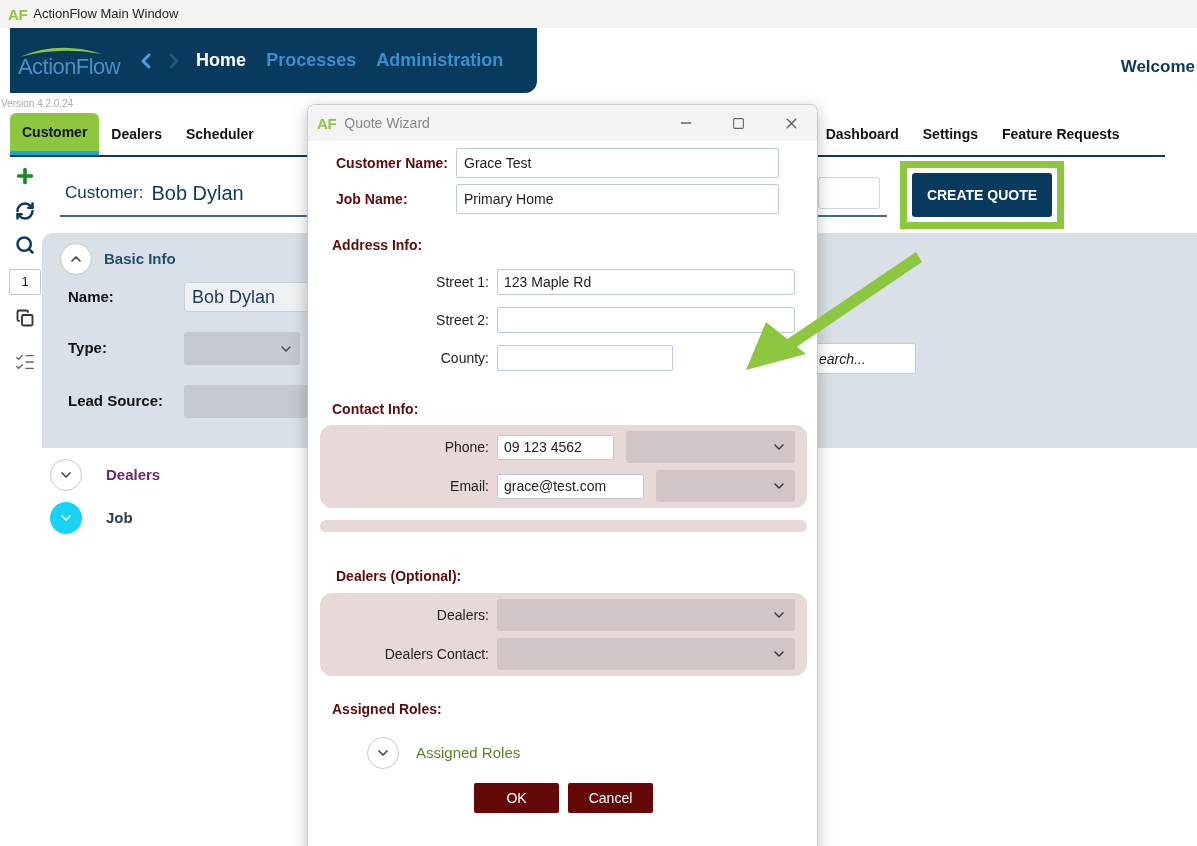 The width and height of the screenshot is (1197, 846). I want to click on nav-link: Home, so click(221, 60).